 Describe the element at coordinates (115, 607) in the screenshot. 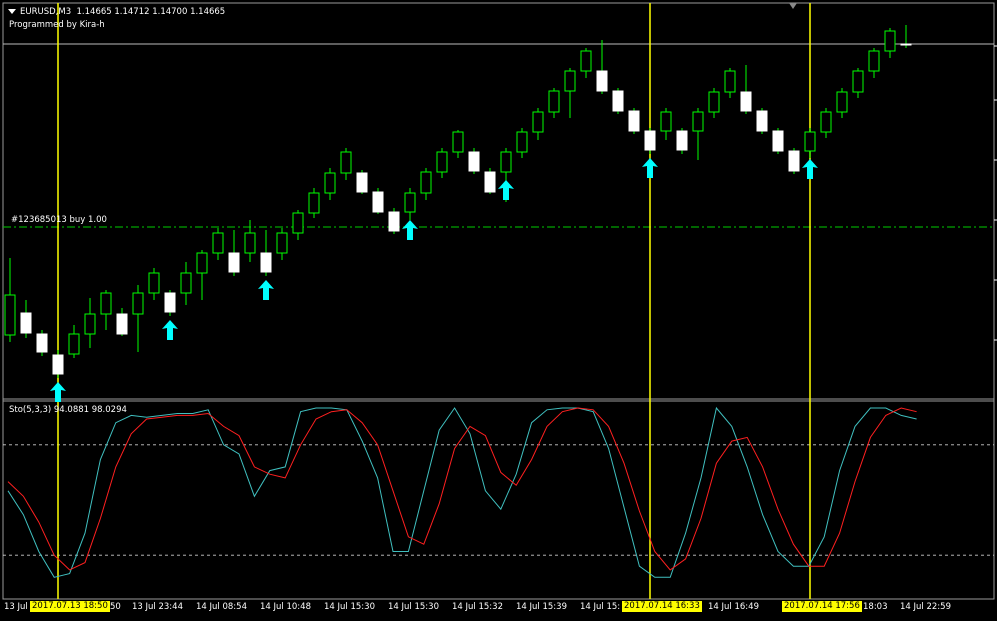

I see `time-tick: 50` at that location.